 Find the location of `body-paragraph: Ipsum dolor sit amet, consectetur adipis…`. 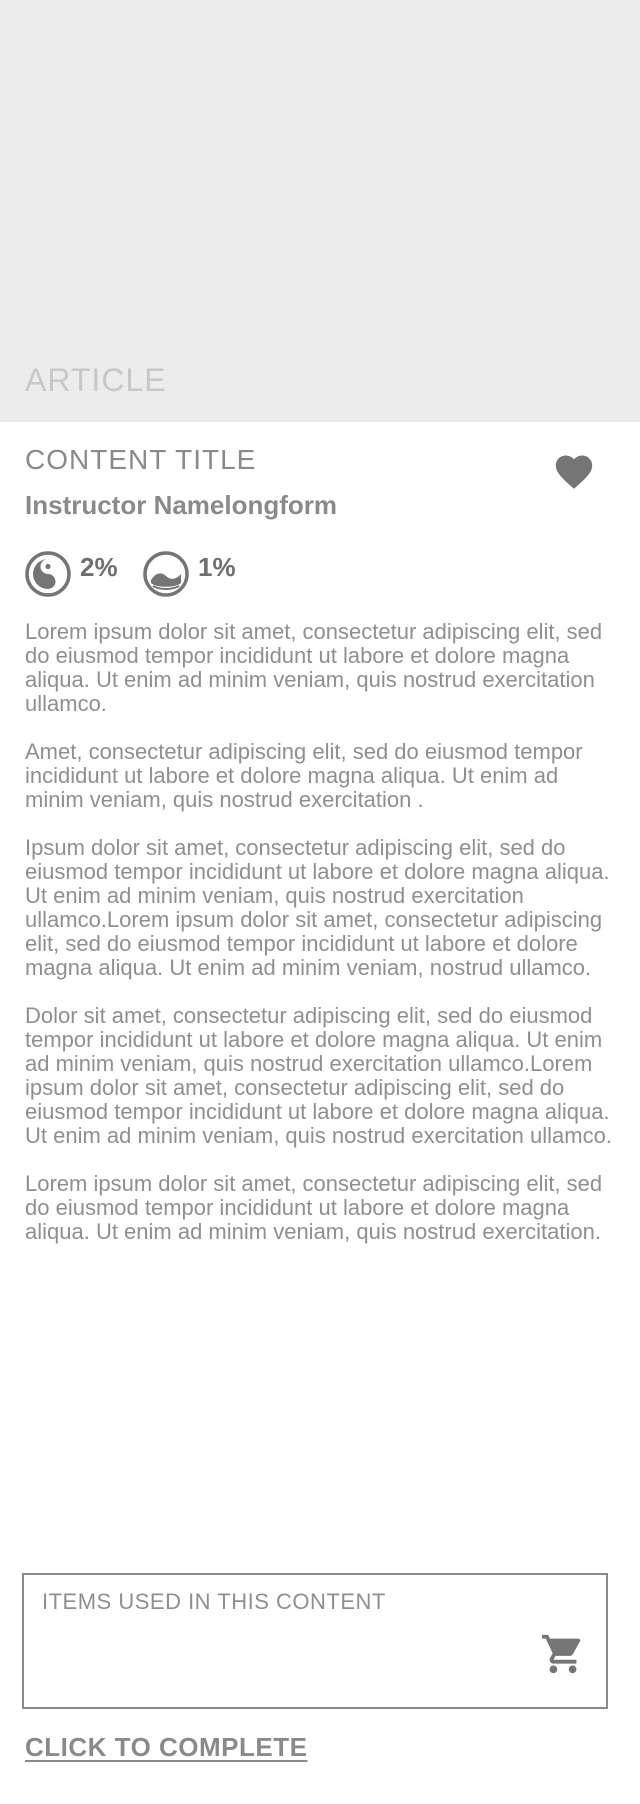

body-paragraph: Ipsum dolor sit amet, consectetur adipis… is located at coordinates (317, 907).